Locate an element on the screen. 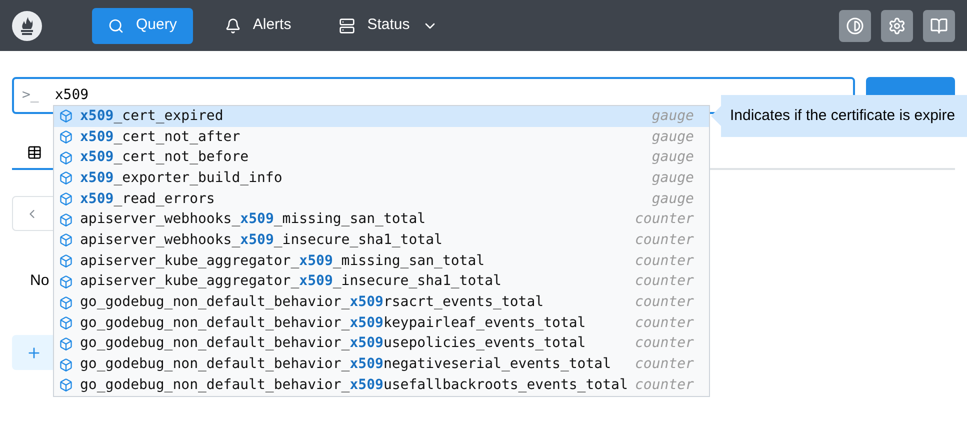 This screenshot has width=967, height=433. prompt-icon: >_ is located at coordinates (30, 95).